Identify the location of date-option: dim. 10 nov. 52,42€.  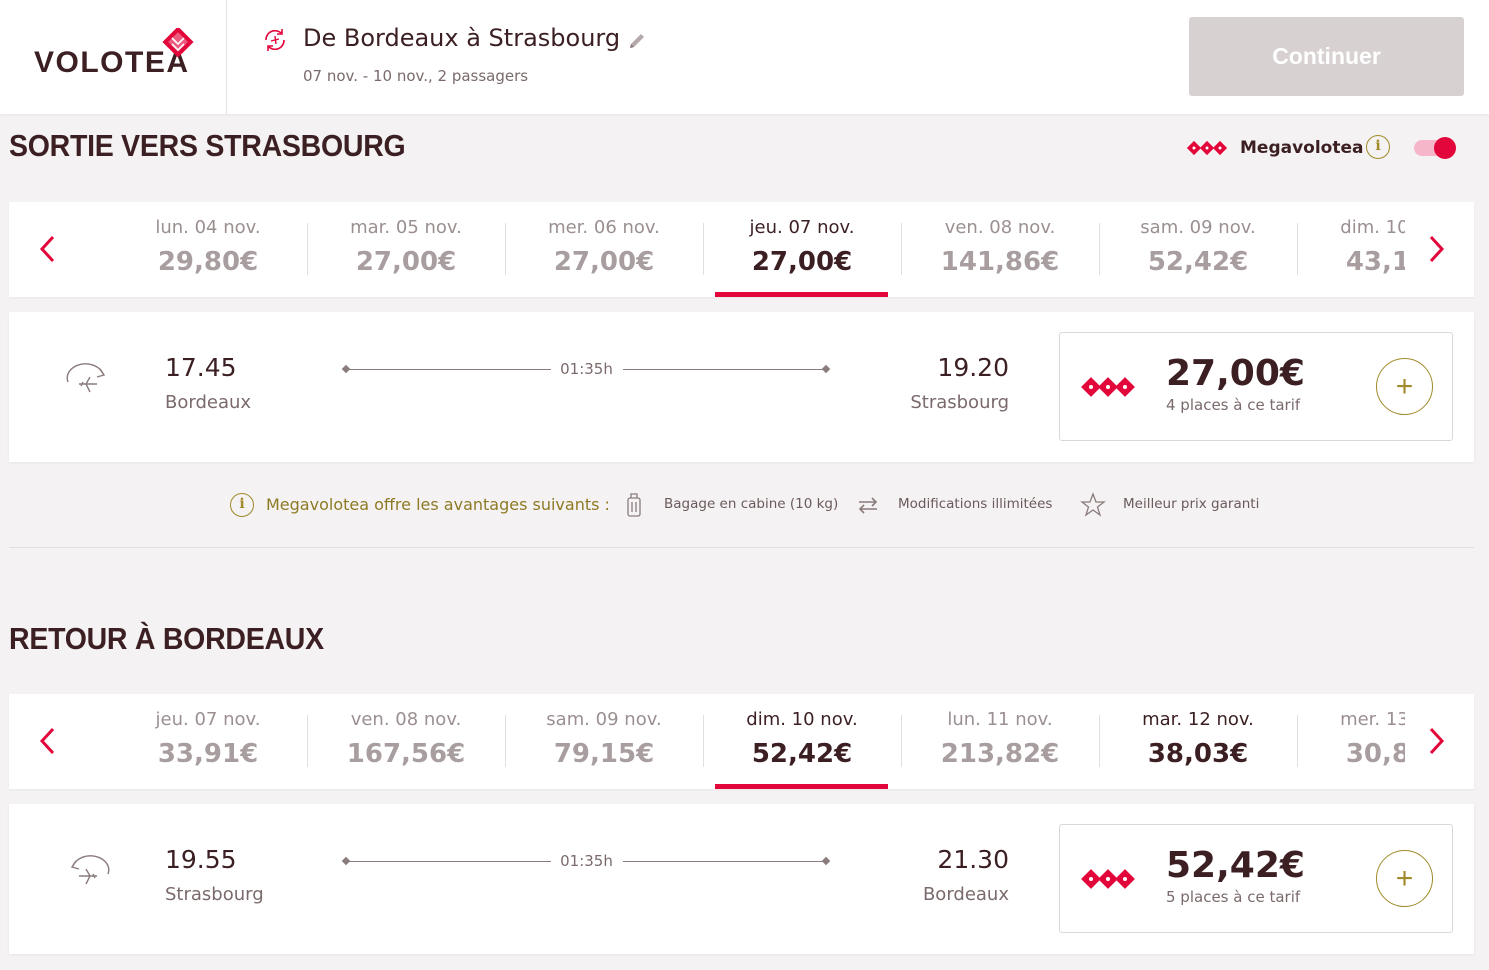
(802, 741).